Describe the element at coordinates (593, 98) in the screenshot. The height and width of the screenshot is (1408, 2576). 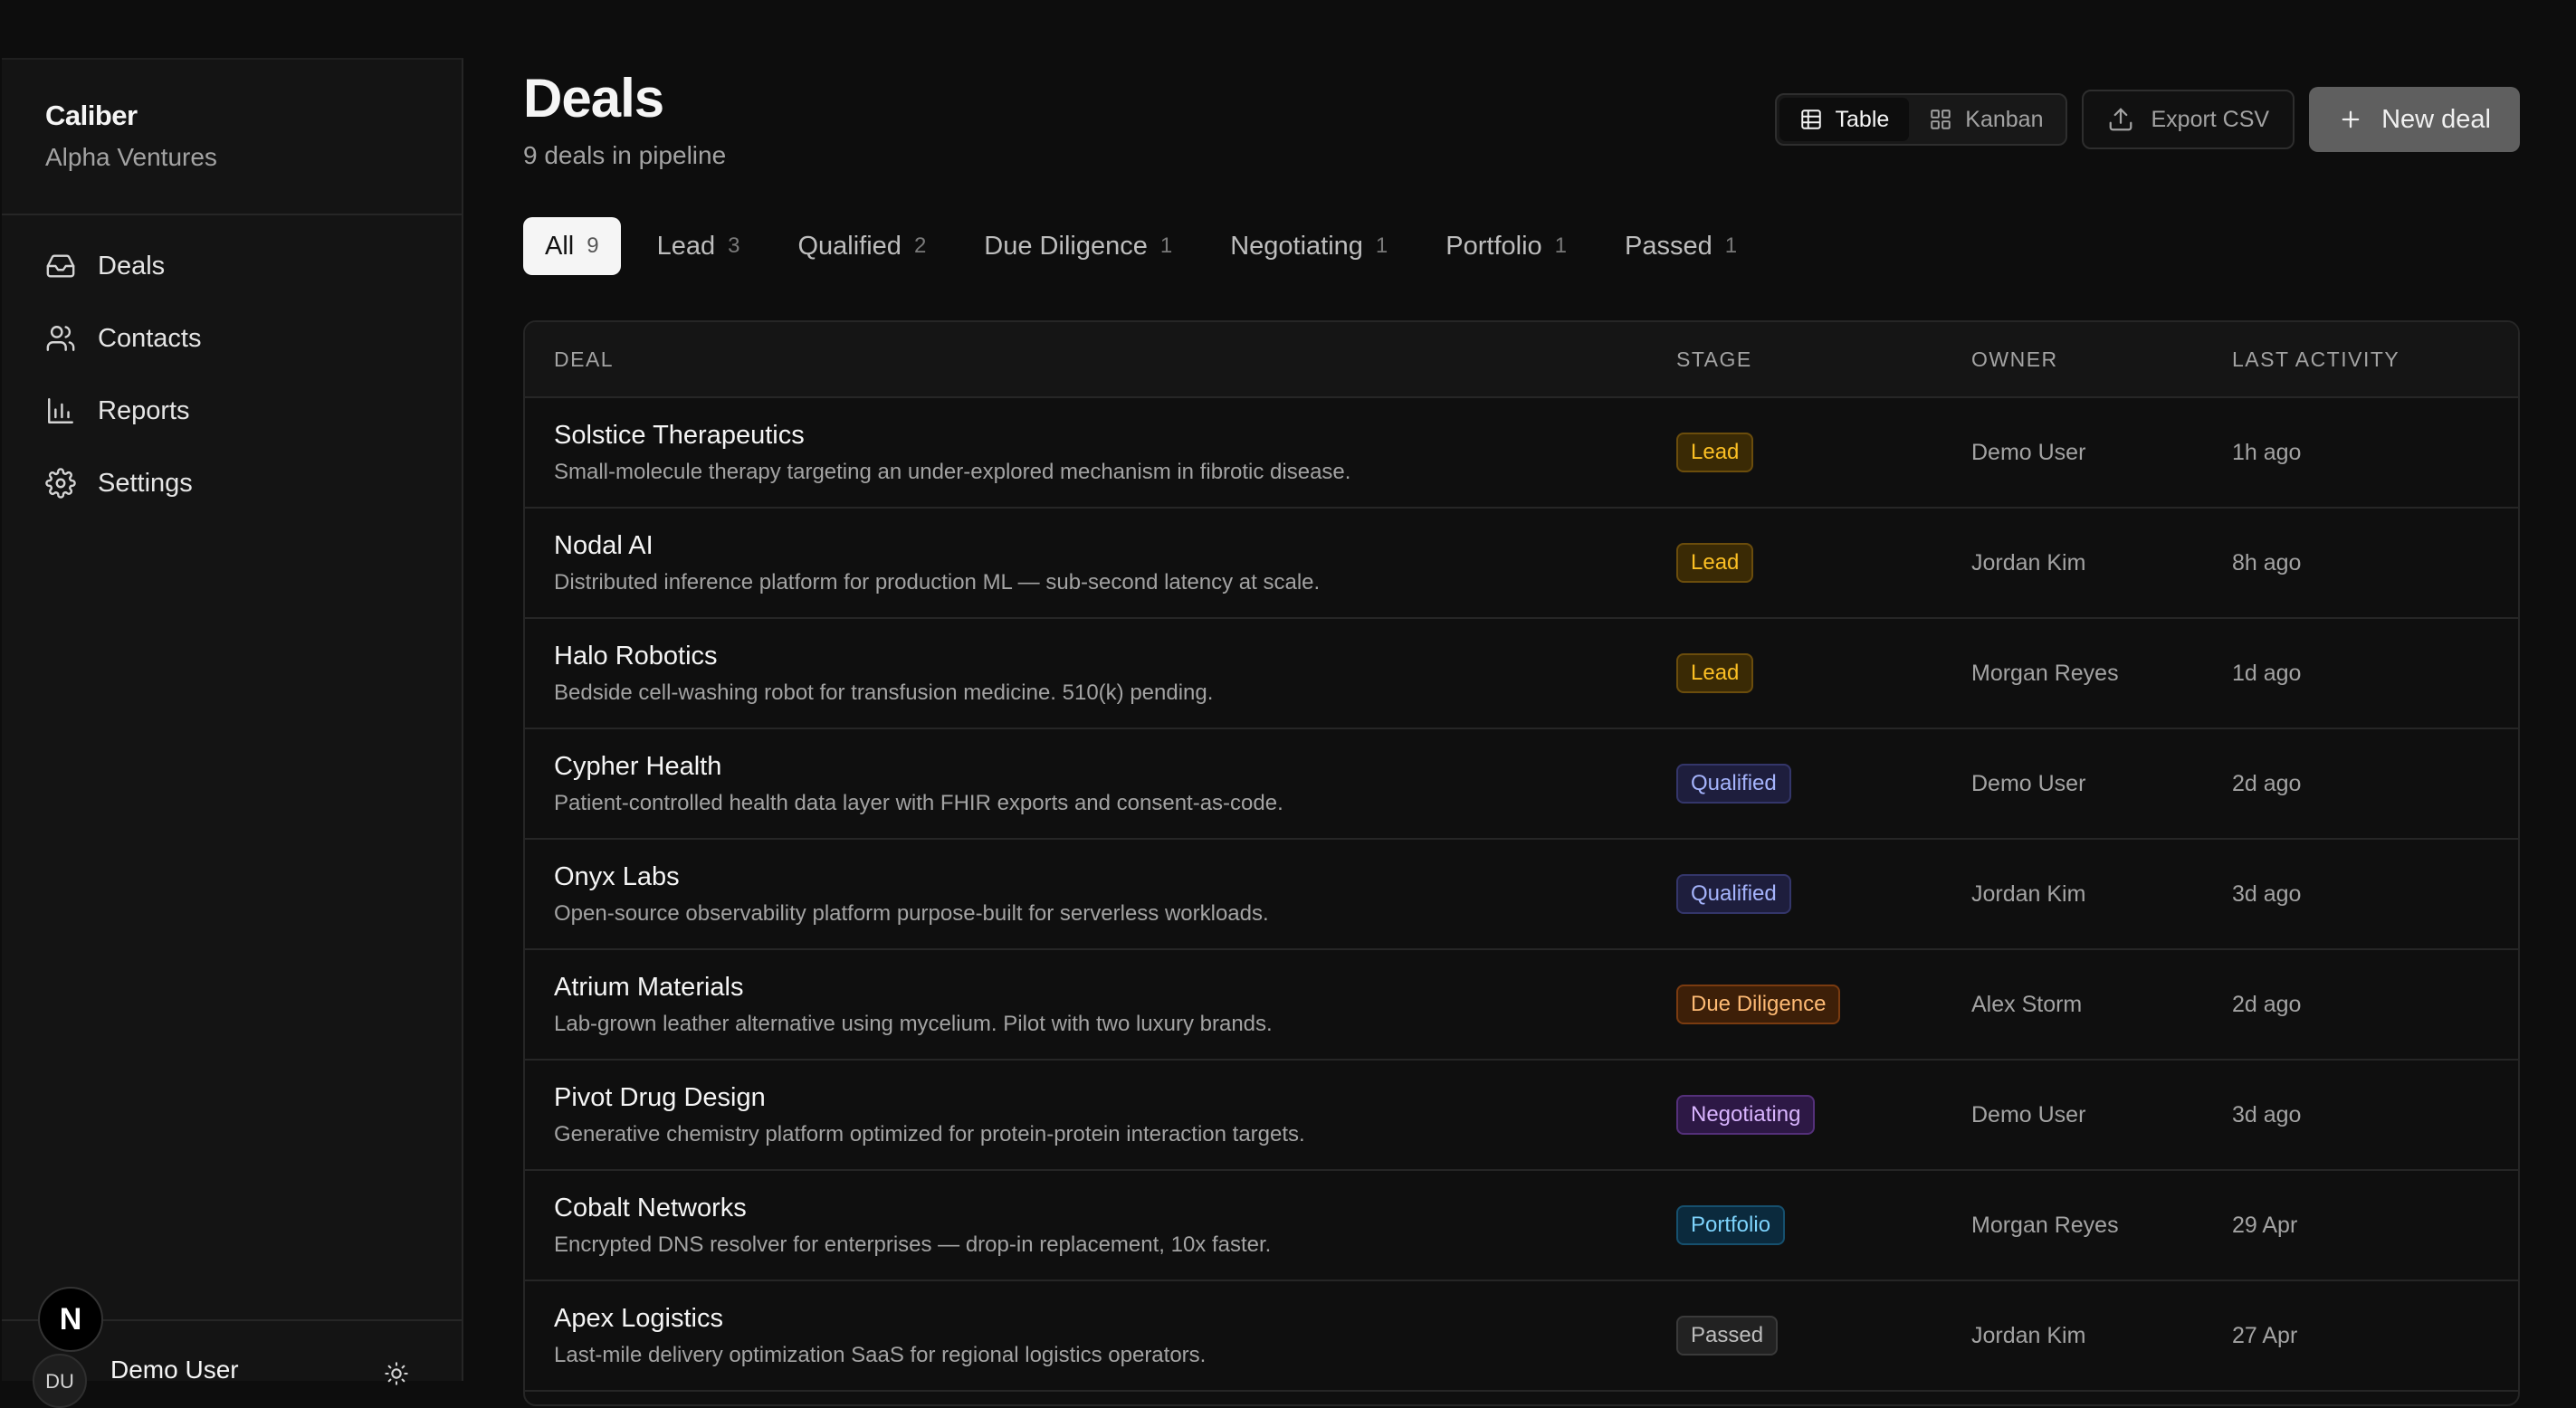
I see `page-title: Deals` at that location.